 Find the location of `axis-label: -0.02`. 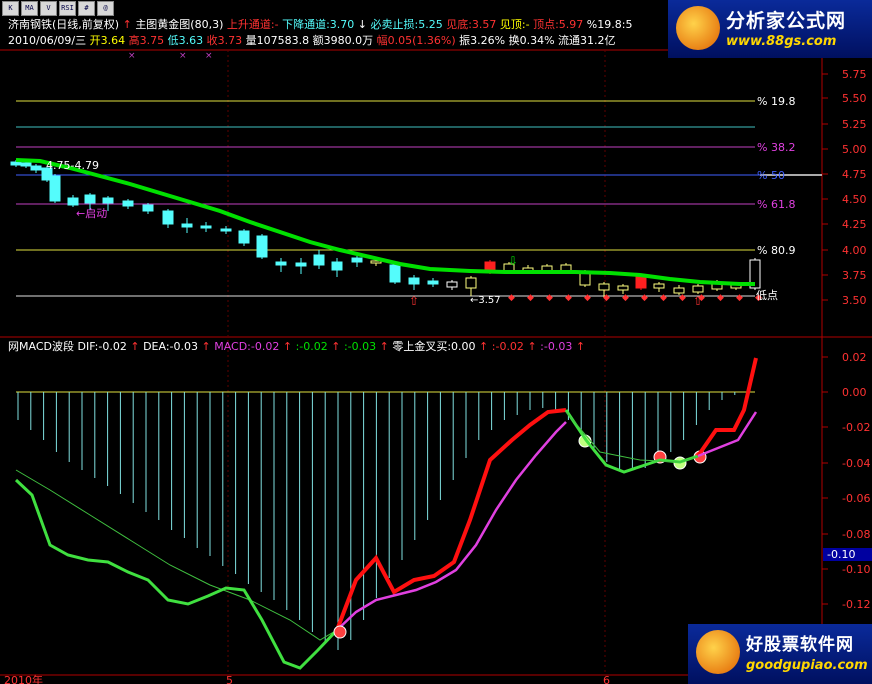

axis-label: -0.02 is located at coordinates (856, 427).